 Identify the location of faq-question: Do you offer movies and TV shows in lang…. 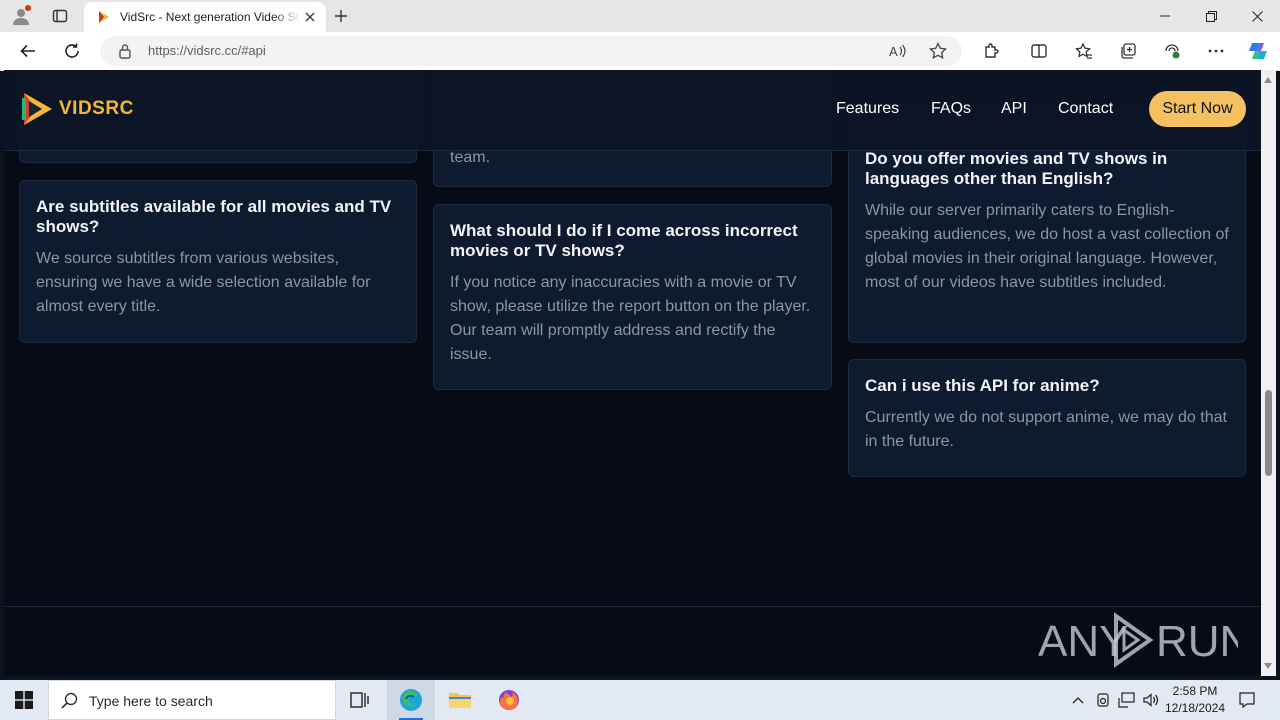
(1016, 168).